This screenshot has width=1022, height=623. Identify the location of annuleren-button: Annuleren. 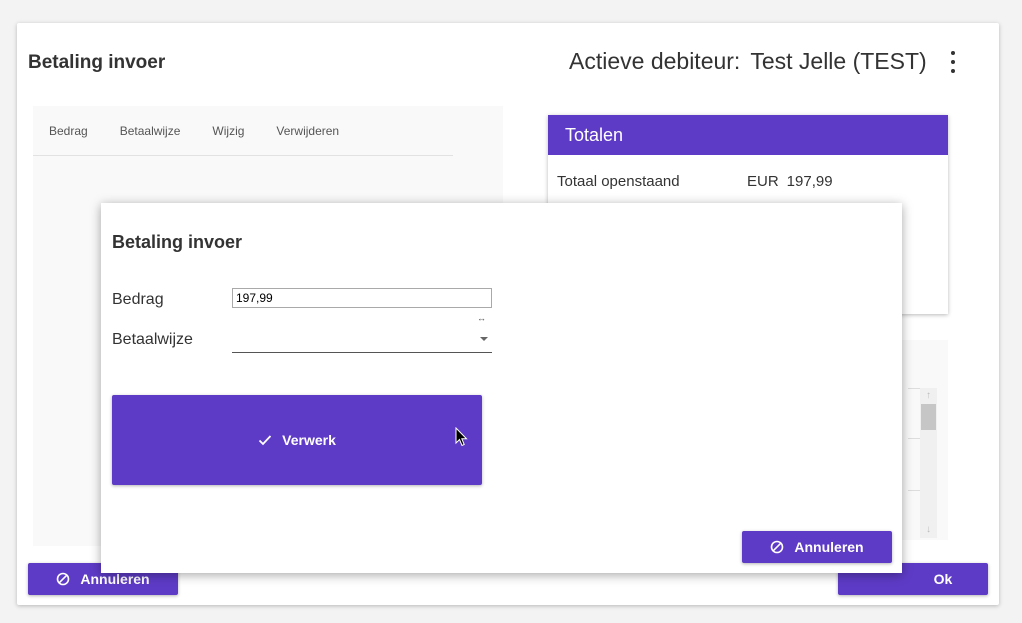
(817, 547).